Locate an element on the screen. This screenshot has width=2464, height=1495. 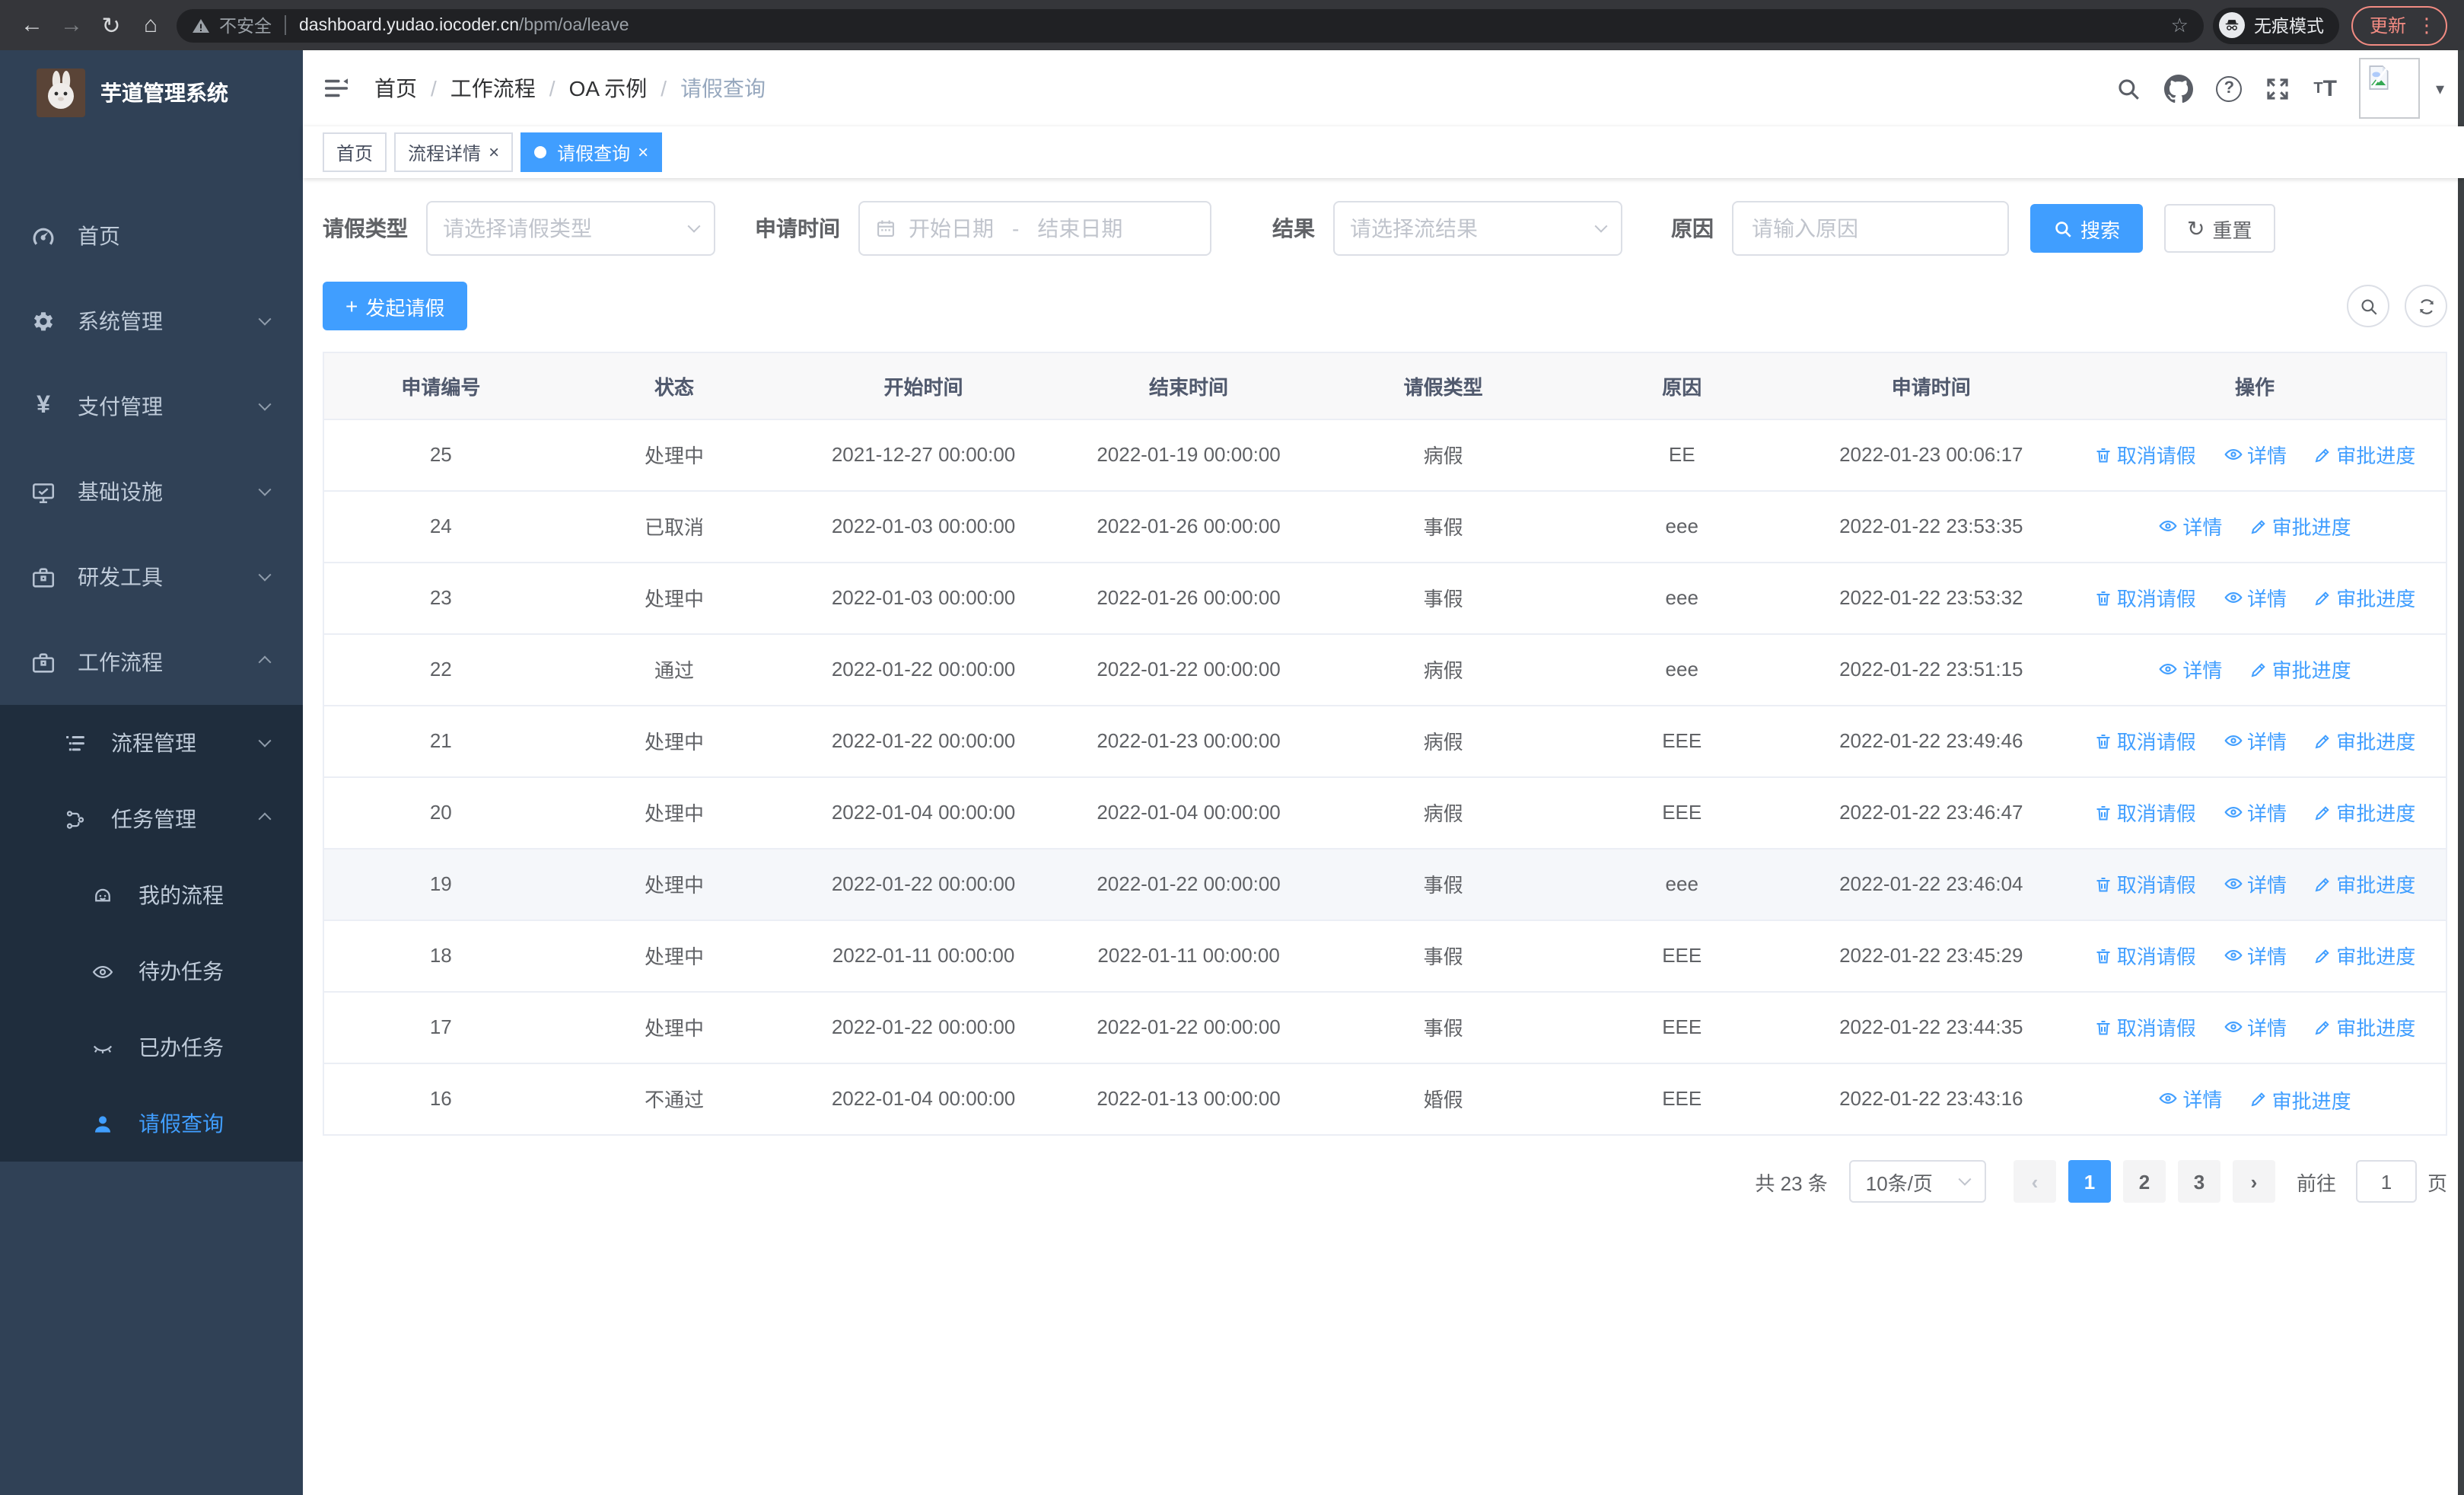
github-icon is located at coordinates (2179, 89).